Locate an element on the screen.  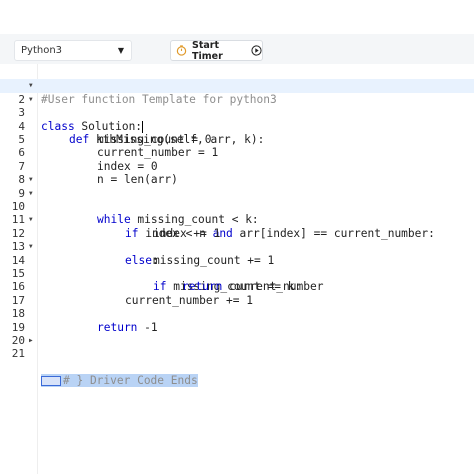
code-line: 18 return -1 is located at coordinates (237, 313).